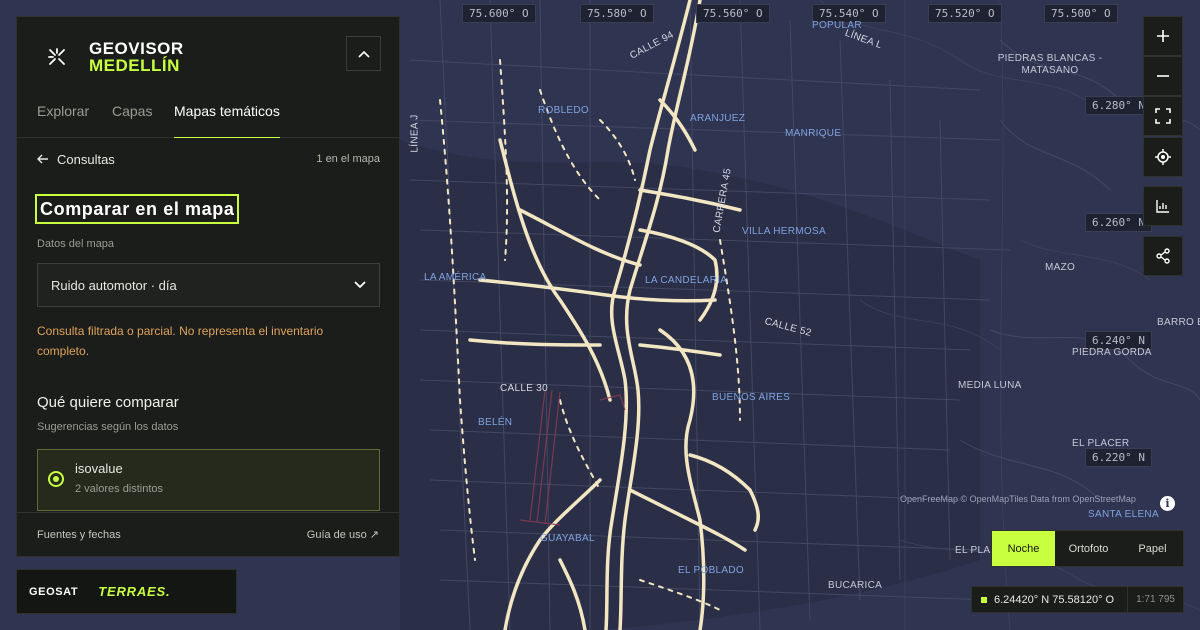  What do you see at coordinates (837, 25) in the screenshot?
I see `neighborhood-label: POPULAR` at bounding box center [837, 25].